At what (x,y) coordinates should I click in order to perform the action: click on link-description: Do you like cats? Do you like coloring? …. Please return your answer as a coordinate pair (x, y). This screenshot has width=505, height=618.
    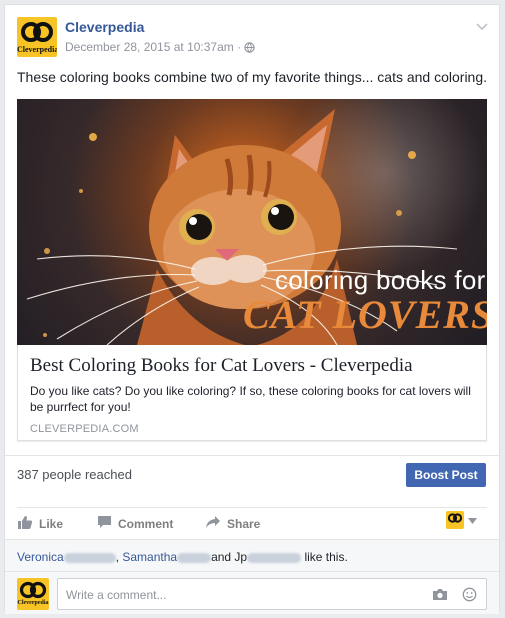
    Looking at the image, I should click on (250, 399).